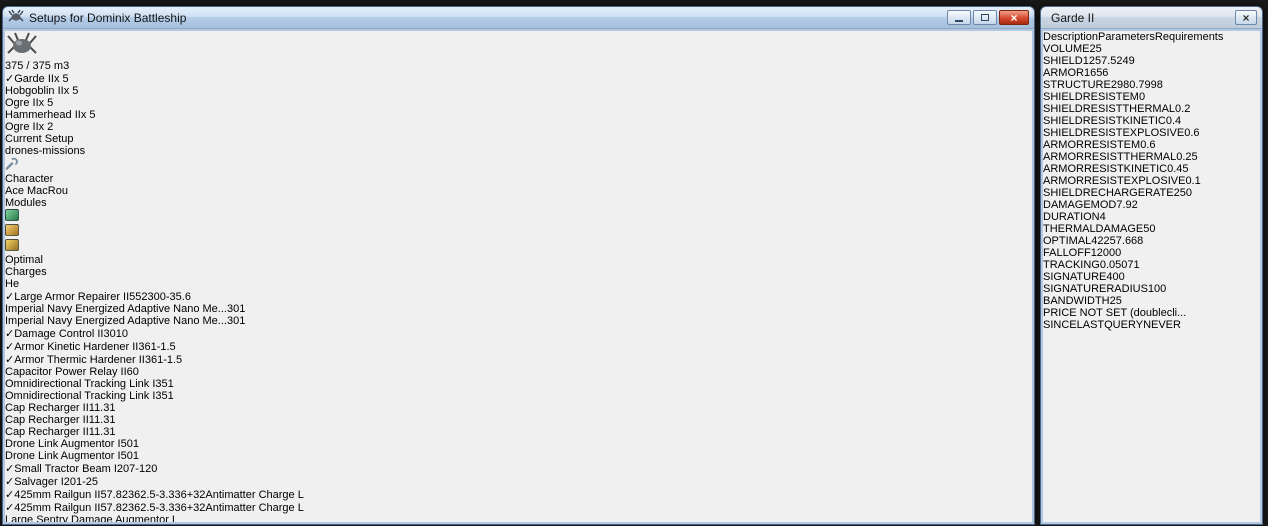 The width and height of the screenshot is (1268, 526). Describe the element at coordinates (518, 518) in the screenshot. I see `module-row: Large Sentry Damage Augmentor I` at that location.